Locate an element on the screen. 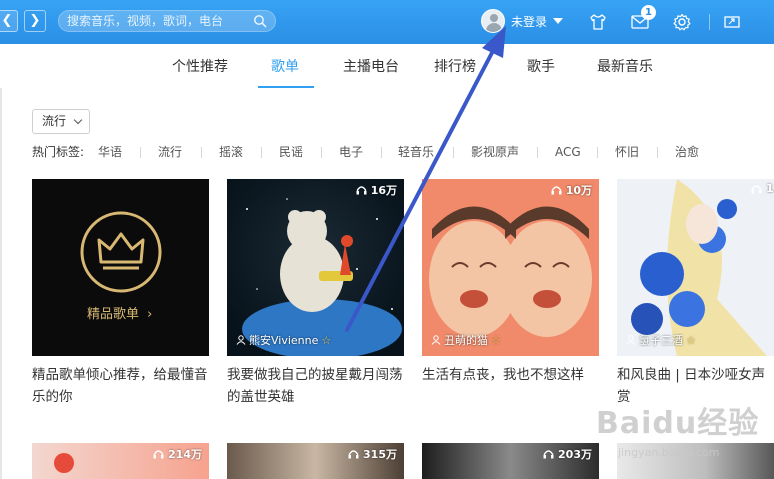 The height and width of the screenshot is (479, 774). tab-playlists: 歌单 is located at coordinates (285, 66).